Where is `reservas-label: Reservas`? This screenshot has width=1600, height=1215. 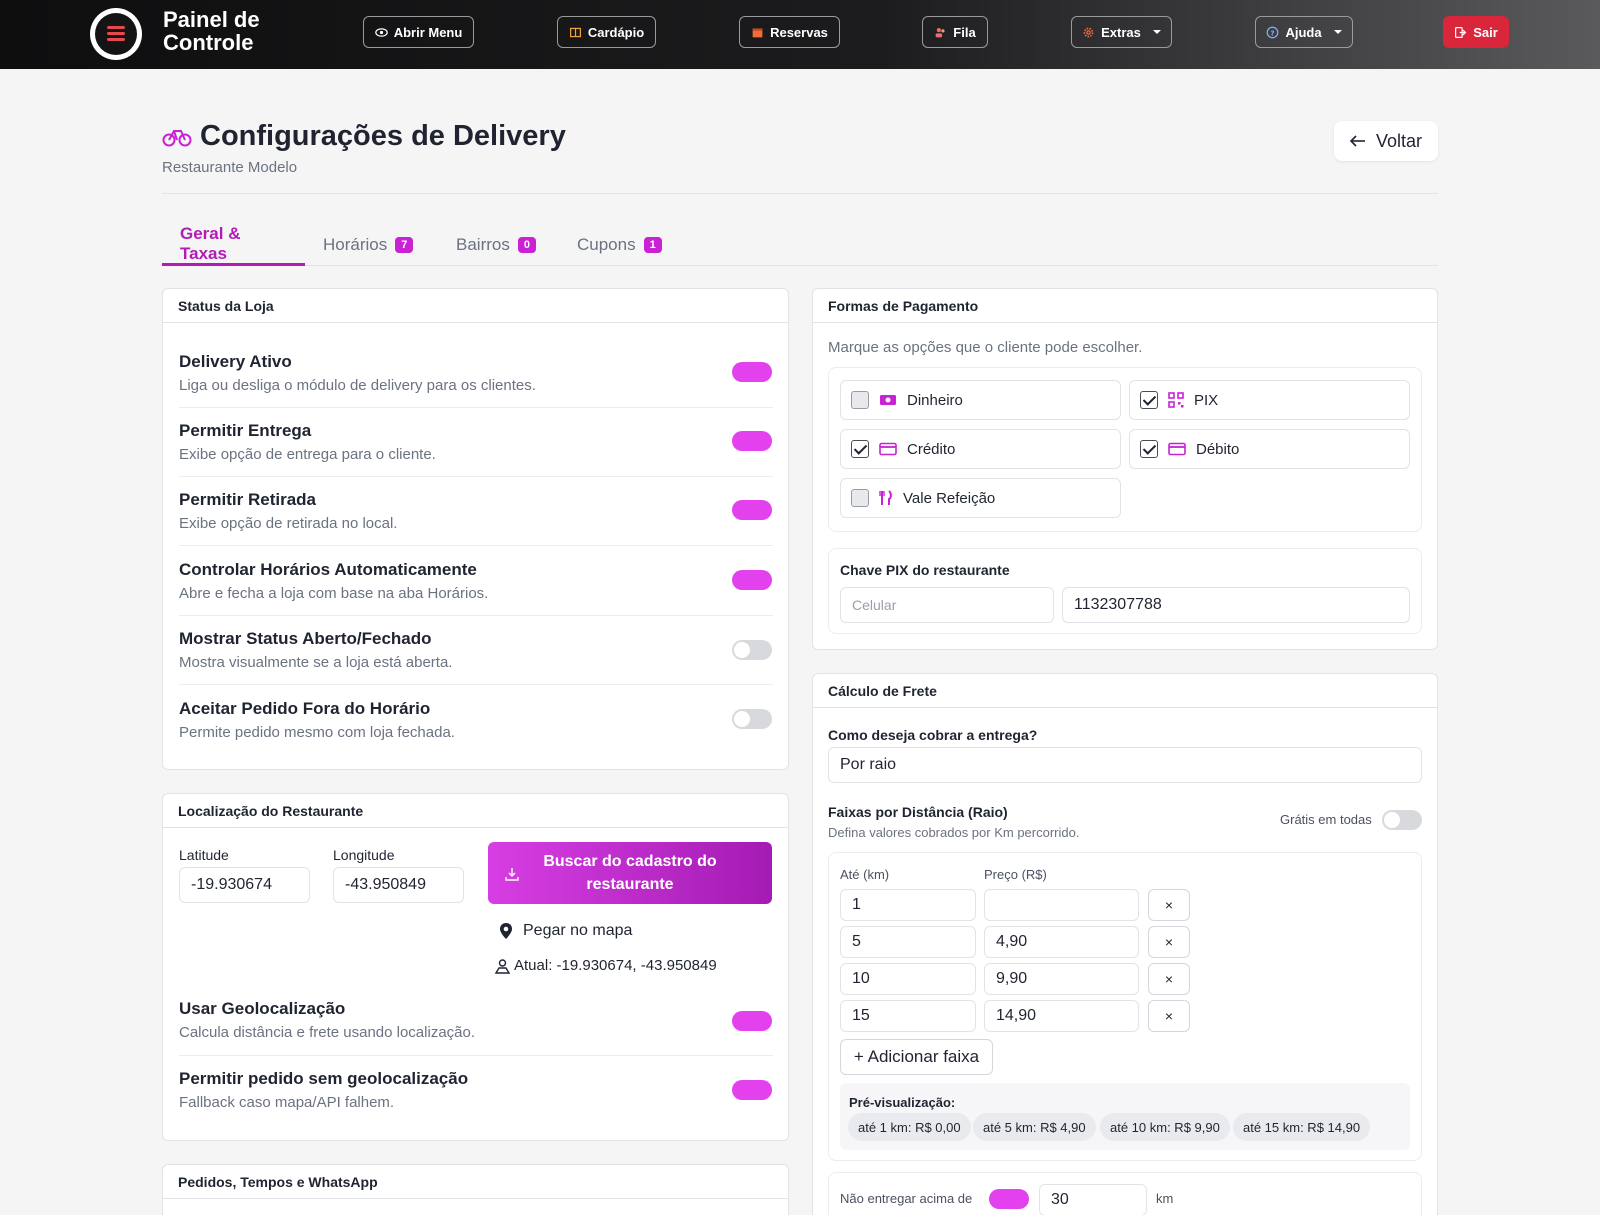 reservas-label: Reservas is located at coordinates (799, 32).